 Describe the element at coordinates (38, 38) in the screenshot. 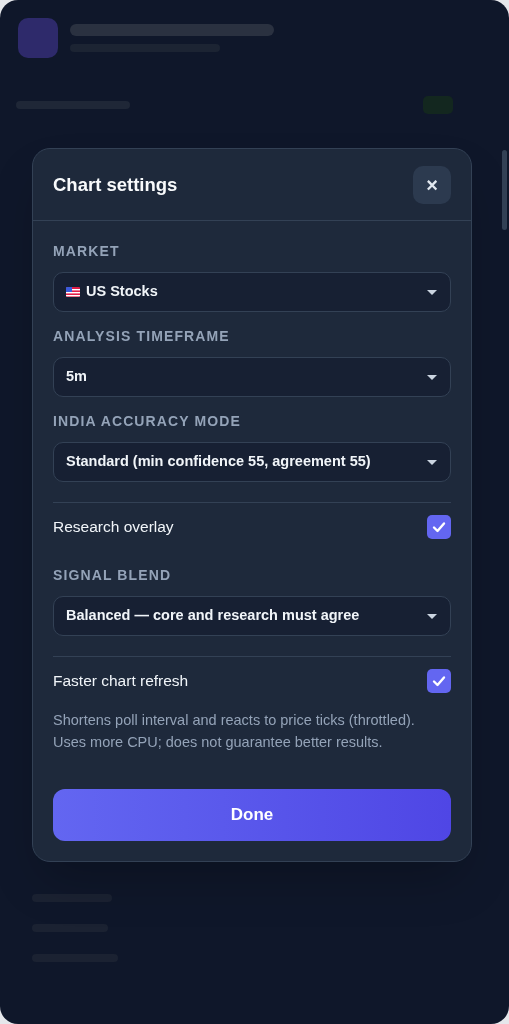

I see `avatar-tile` at that location.